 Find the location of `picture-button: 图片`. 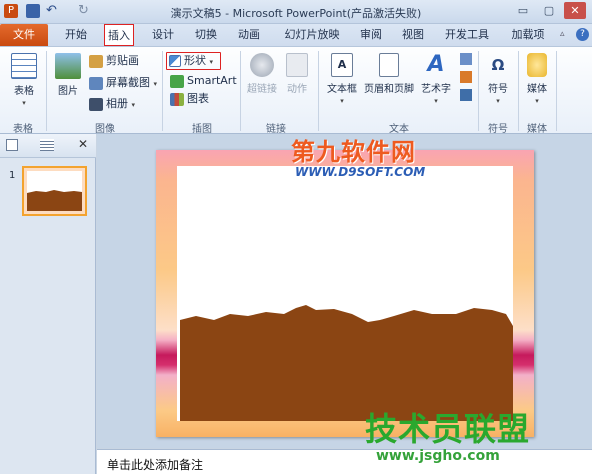

picture-button: 图片 is located at coordinates (68, 75).